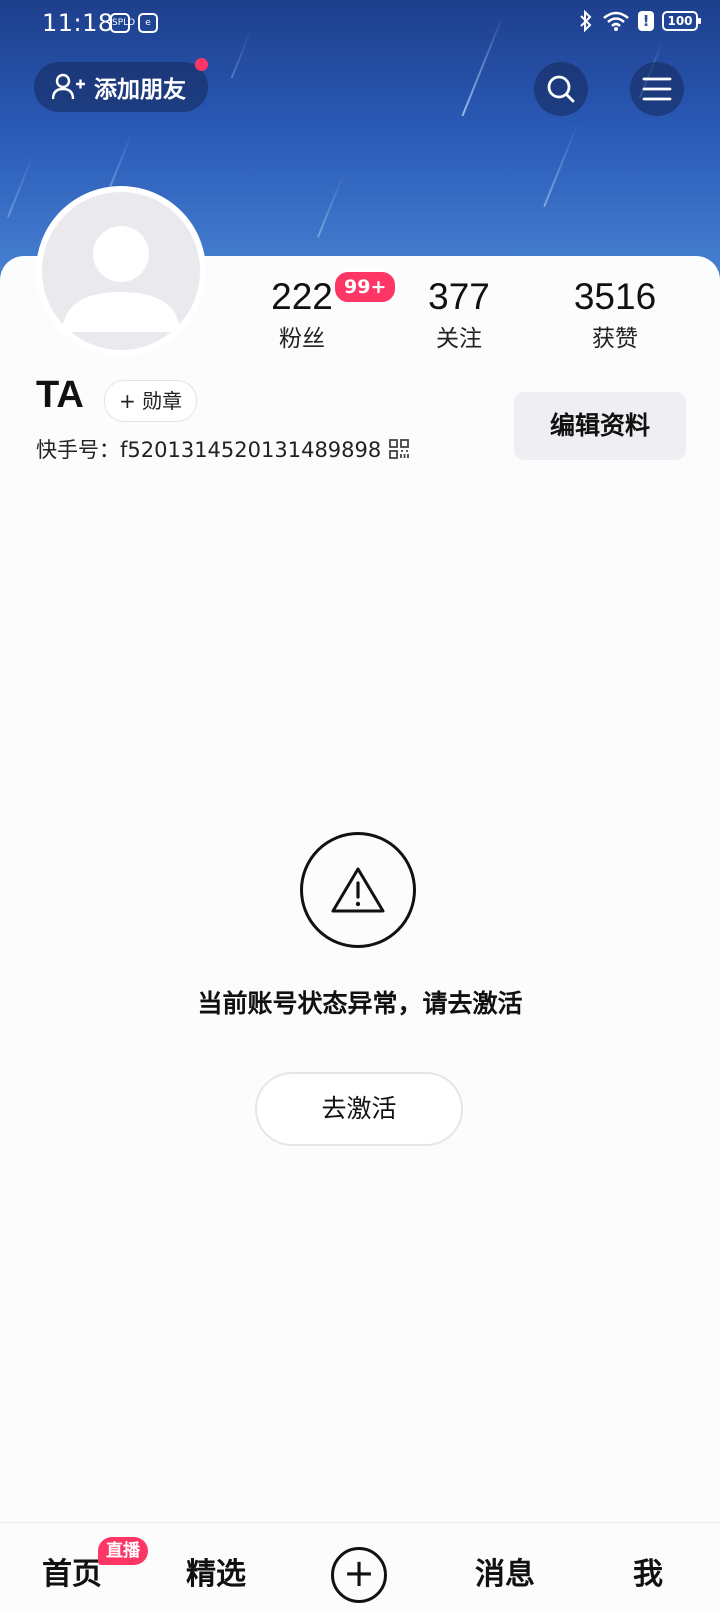 This screenshot has height=1613, width=720. I want to click on fans-new-badge: 99+, so click(365, 287).